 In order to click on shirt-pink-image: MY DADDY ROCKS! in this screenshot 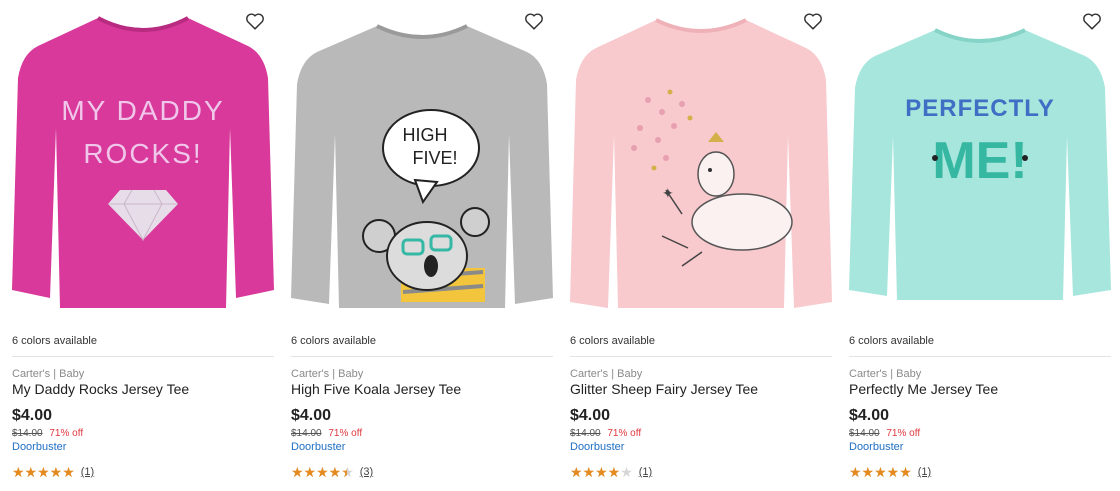, I will do `click(143, 162)`.